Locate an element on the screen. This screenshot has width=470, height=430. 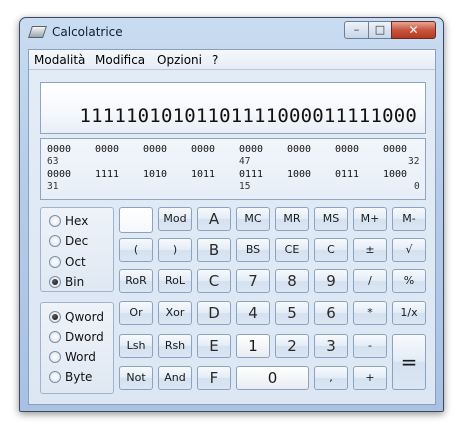
backspace-button: BS is located at coordinates (253, 250).